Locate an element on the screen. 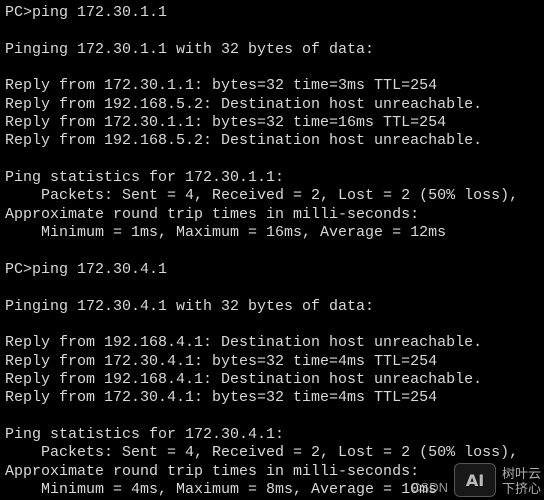  watermark-ai-badge: AI is located at coordinates (474, 480).